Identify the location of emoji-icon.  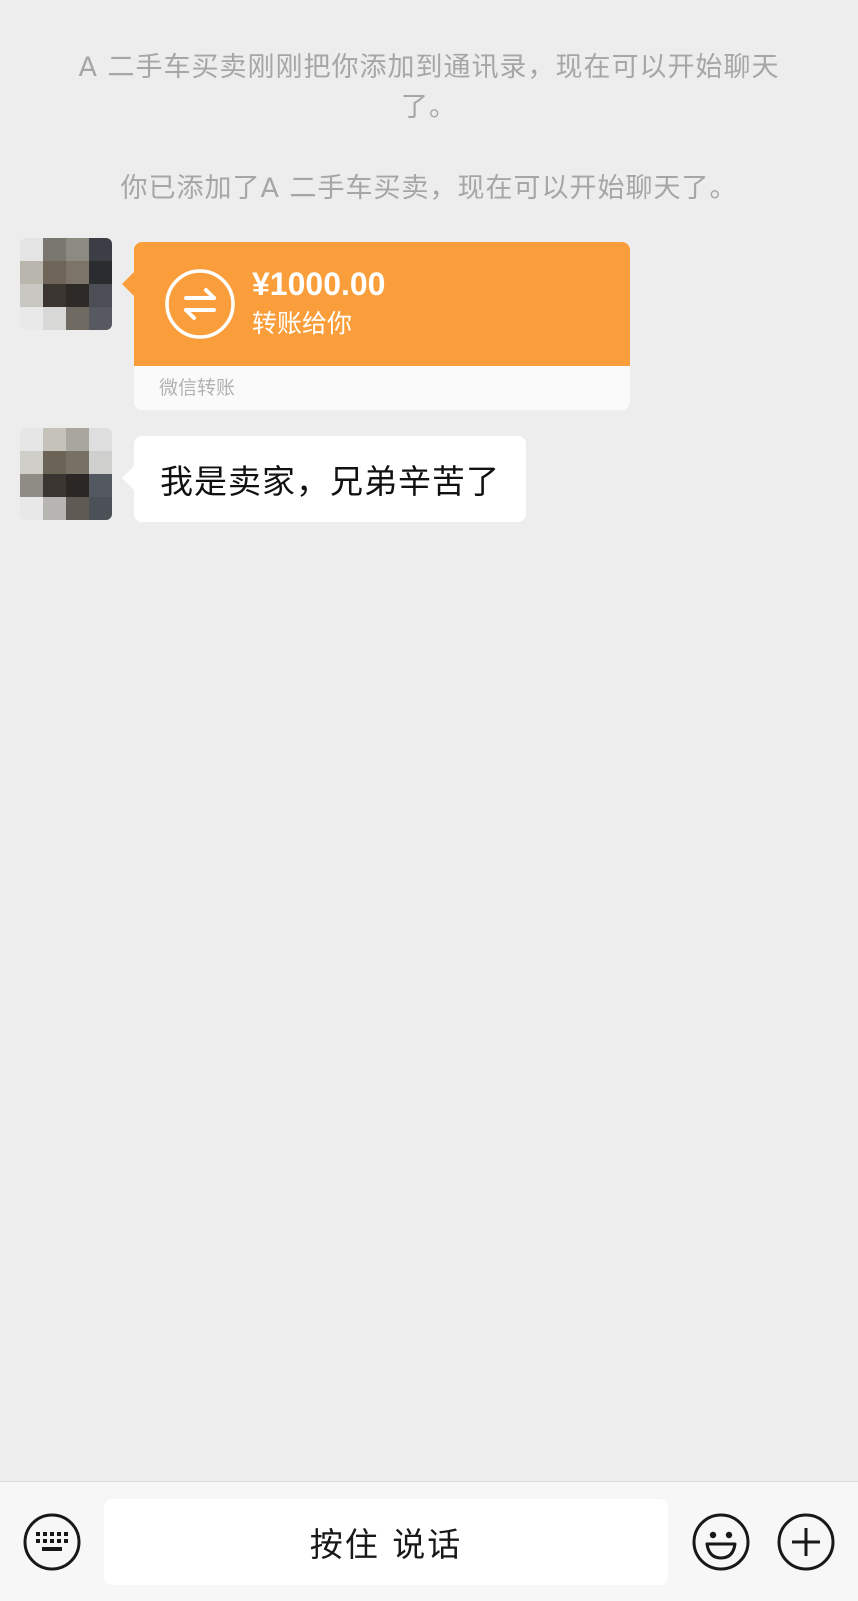
(721, 1542).